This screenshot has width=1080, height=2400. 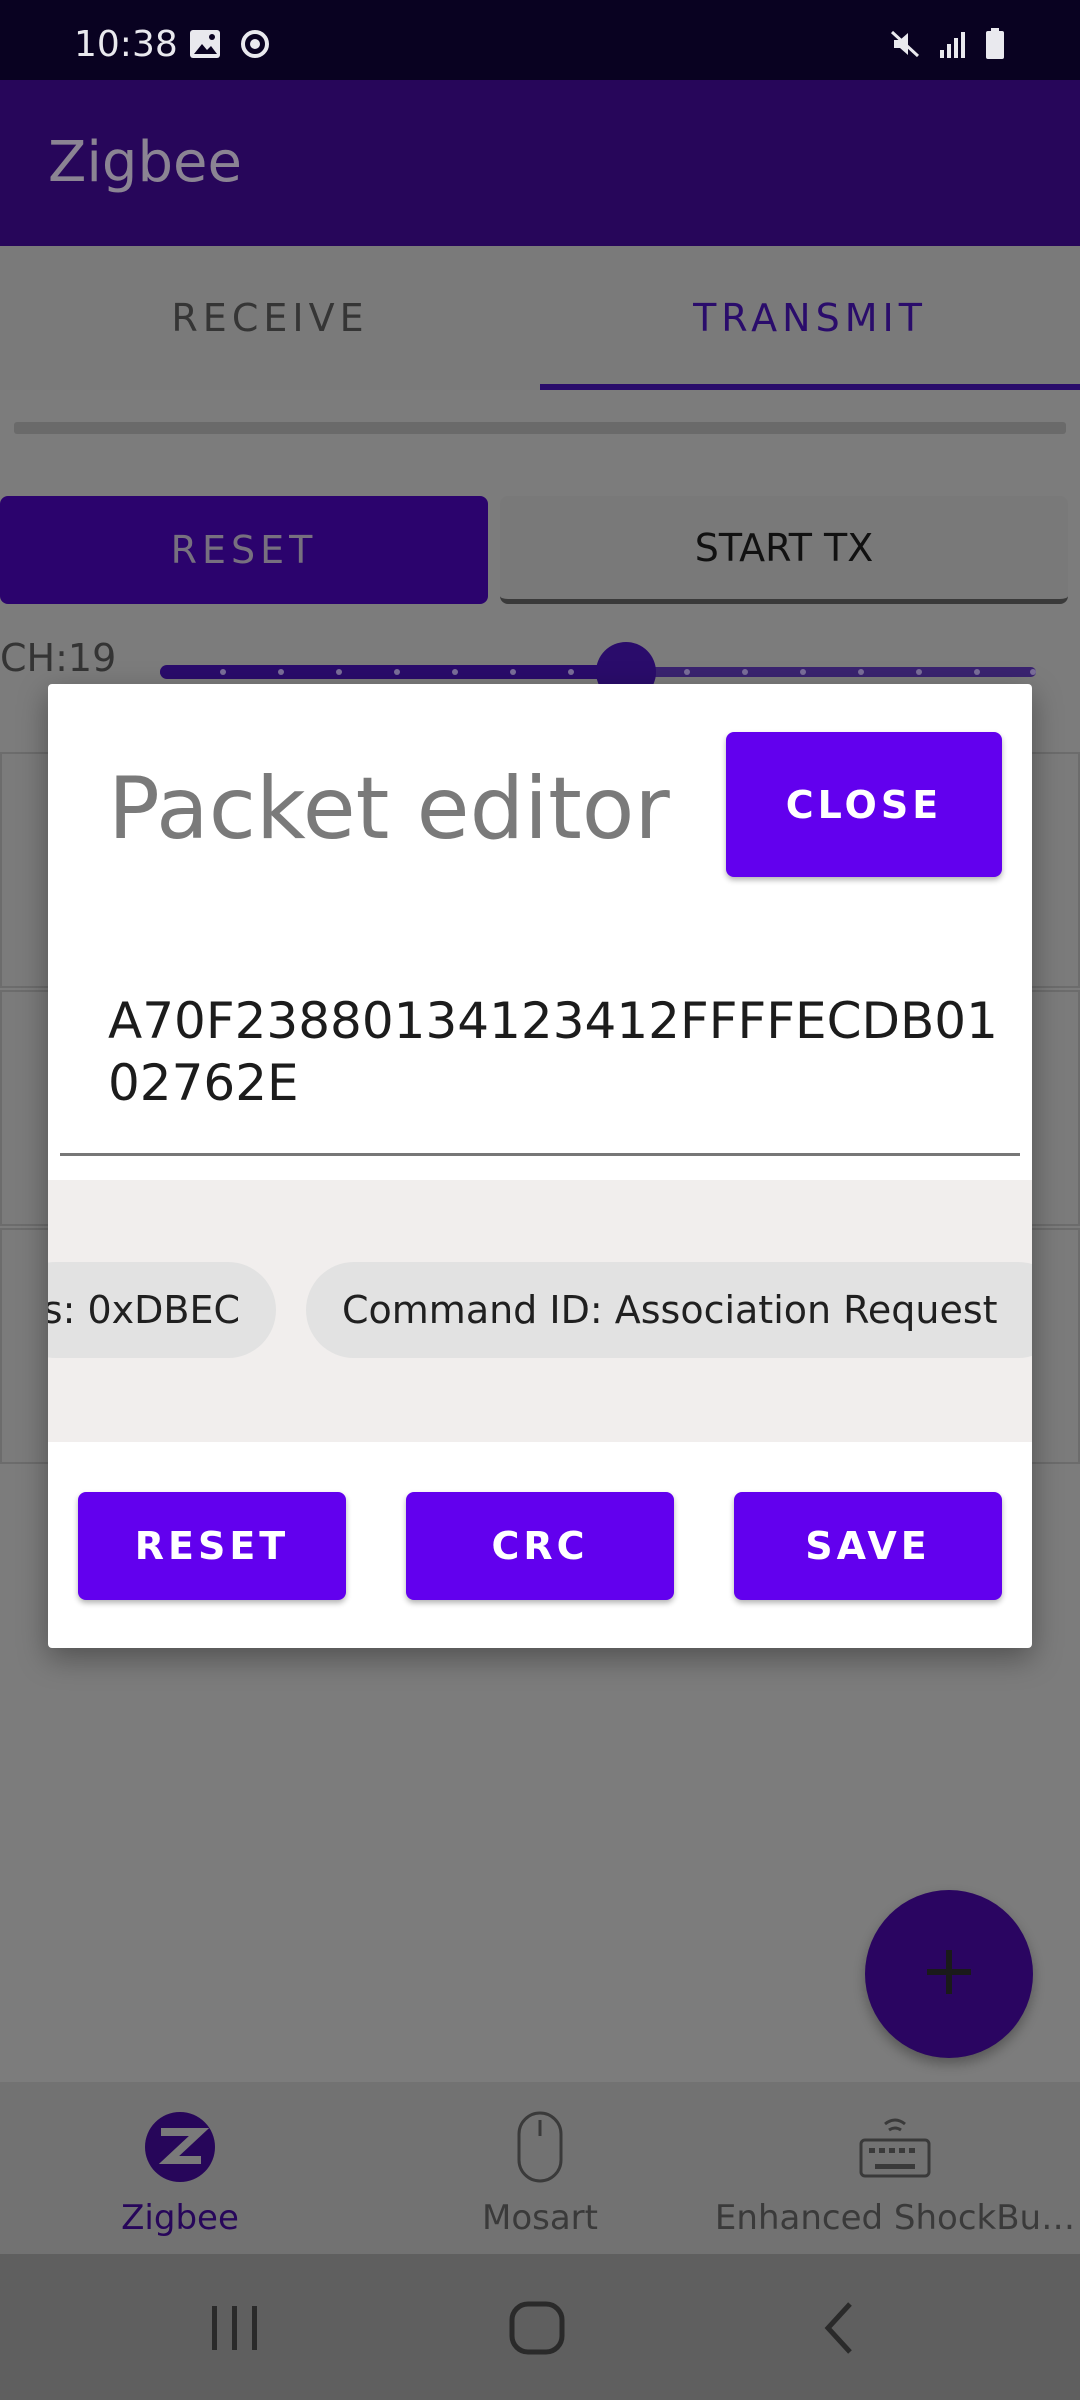 I want to click on app-bar: Zigbee, so click(x=540, y=163).